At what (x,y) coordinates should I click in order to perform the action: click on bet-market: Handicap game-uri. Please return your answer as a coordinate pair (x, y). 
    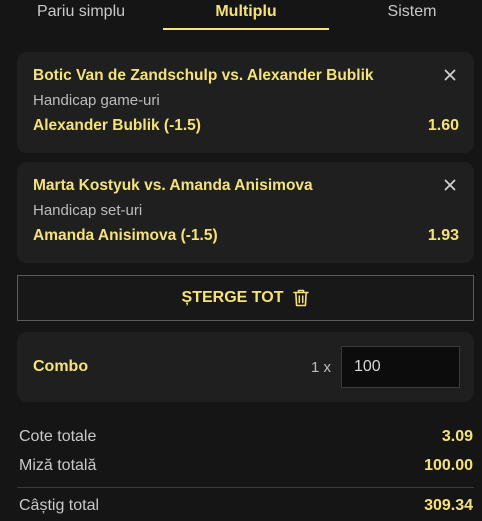
    Looking at the image, I should click on (96, 100).